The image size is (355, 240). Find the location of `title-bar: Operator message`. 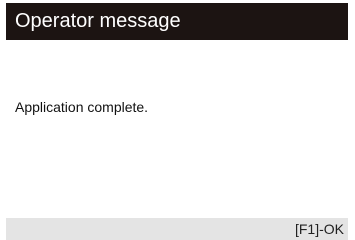

title-bar: Operator message is located at coordinates (177, 21).